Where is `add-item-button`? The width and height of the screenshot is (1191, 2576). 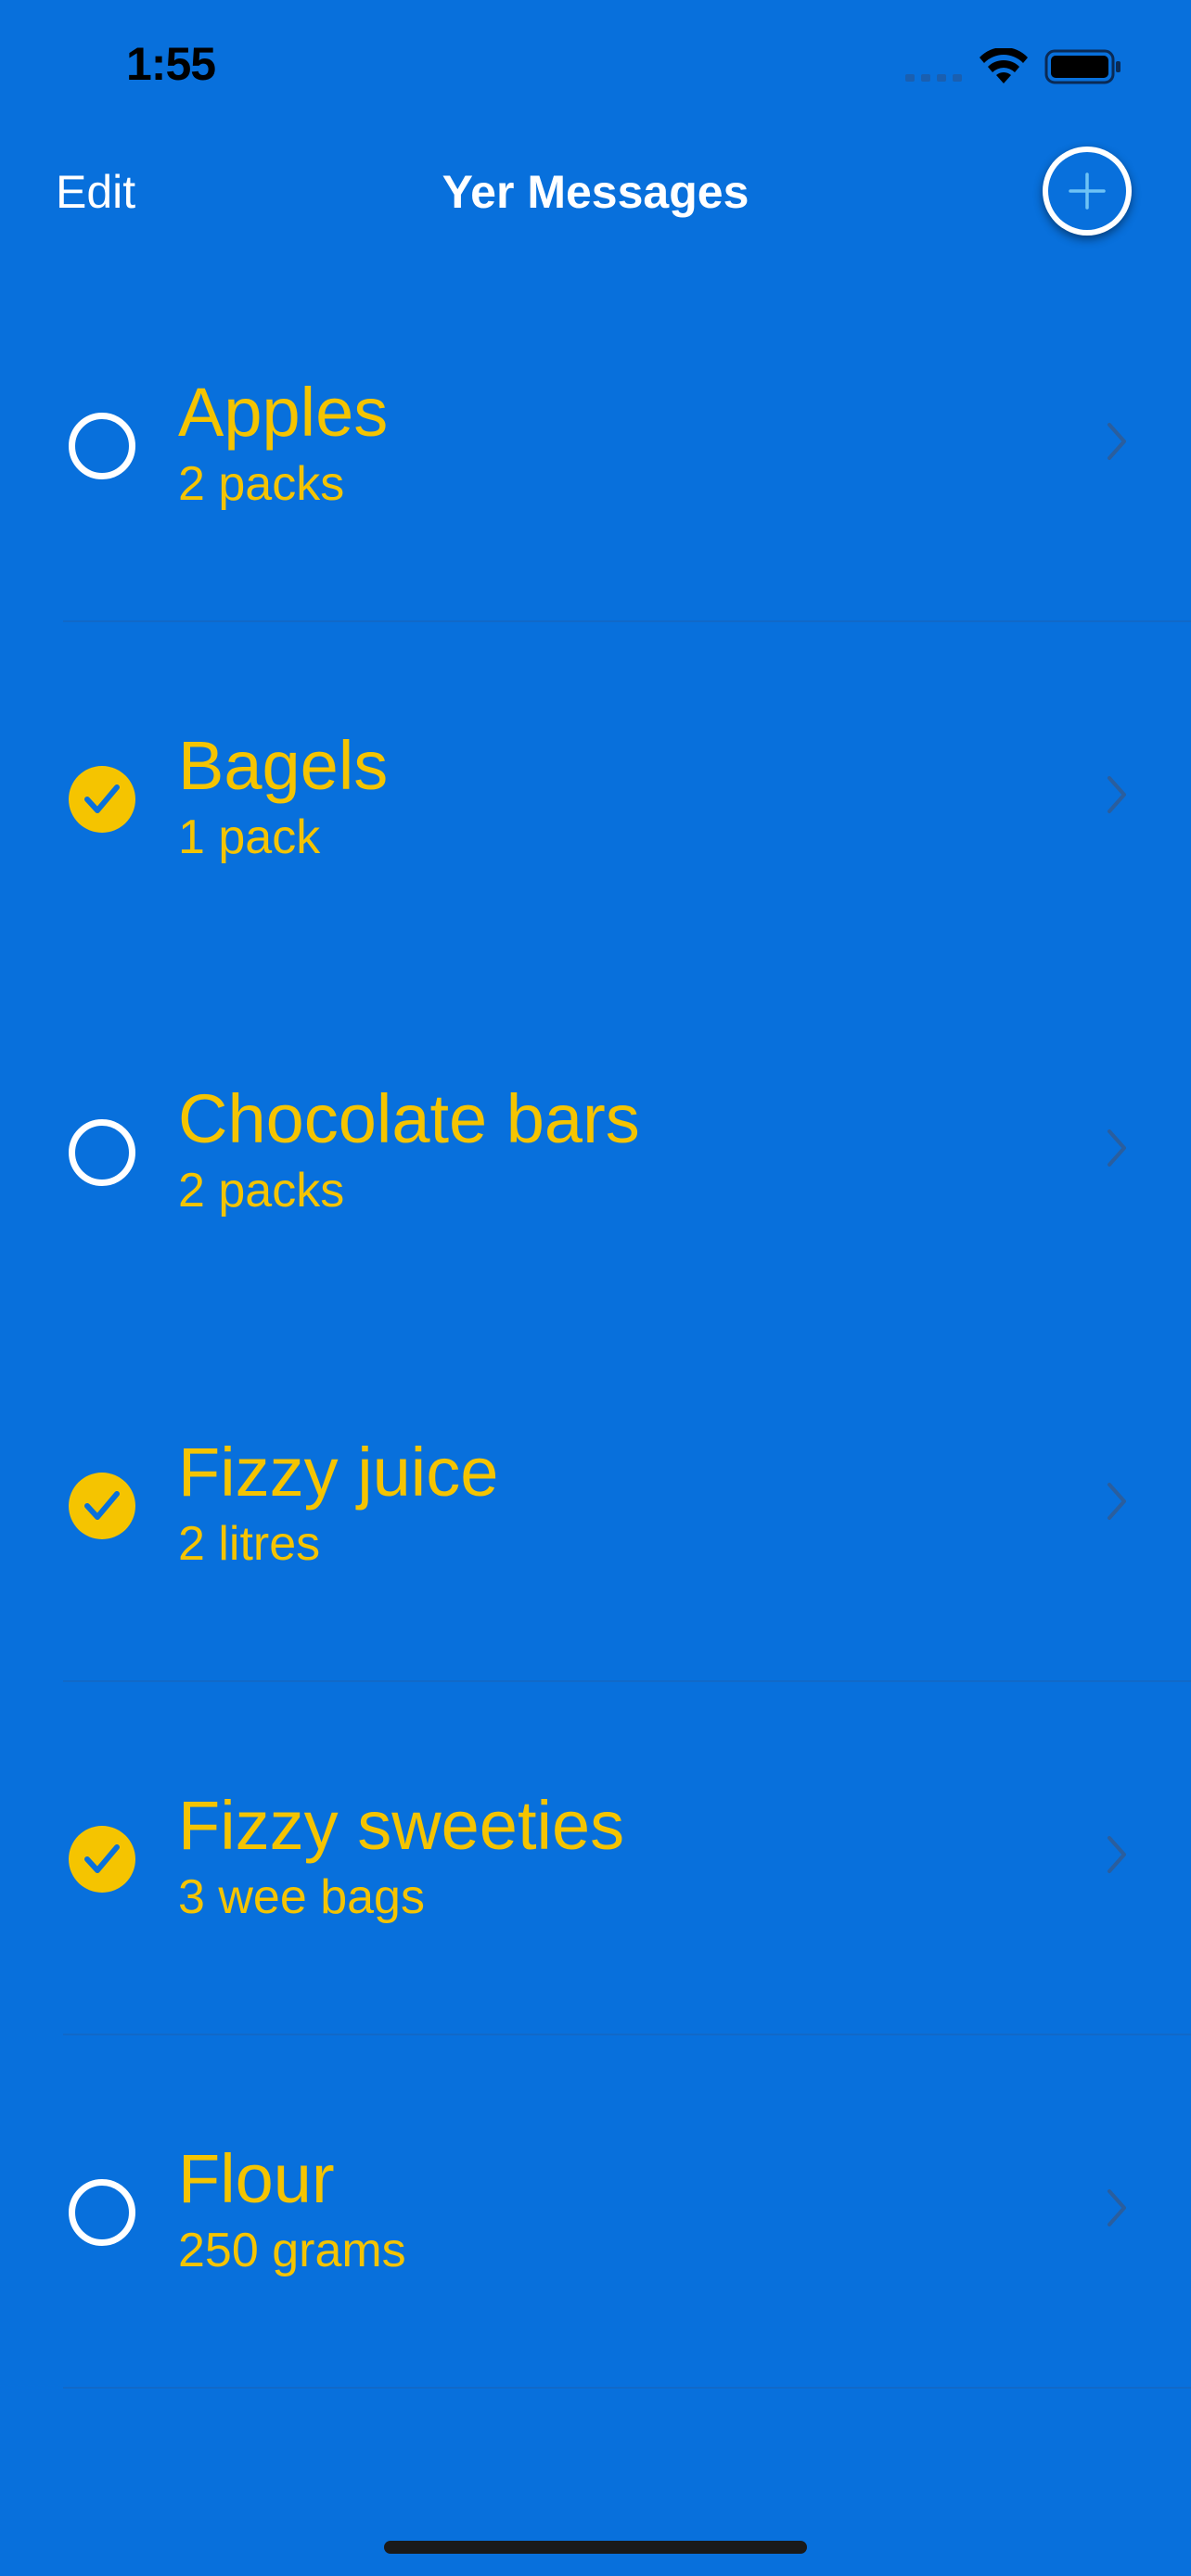
add-item-button is located at coordinates (1087, 191).